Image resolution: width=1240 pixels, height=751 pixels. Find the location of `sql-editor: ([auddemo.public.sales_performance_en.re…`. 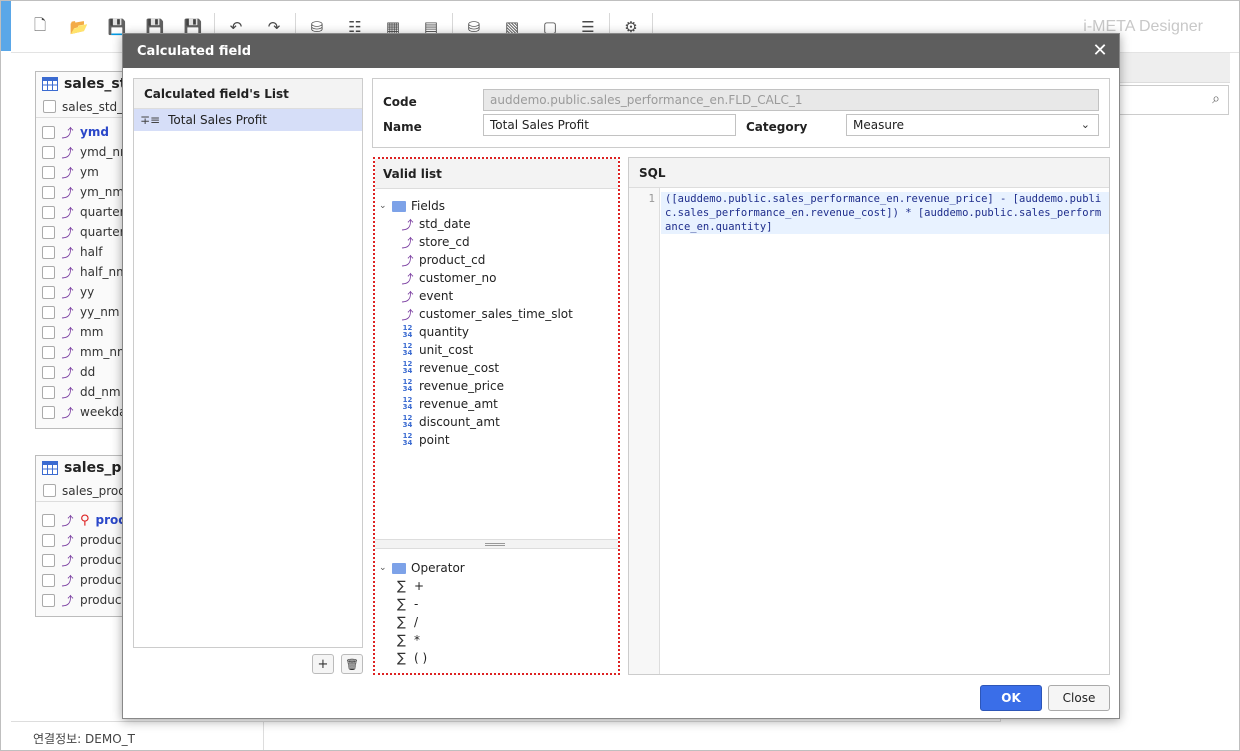

sql-editor: ([auddemo.public.sales_performance_en.re… is located at coordinates (885, 213).